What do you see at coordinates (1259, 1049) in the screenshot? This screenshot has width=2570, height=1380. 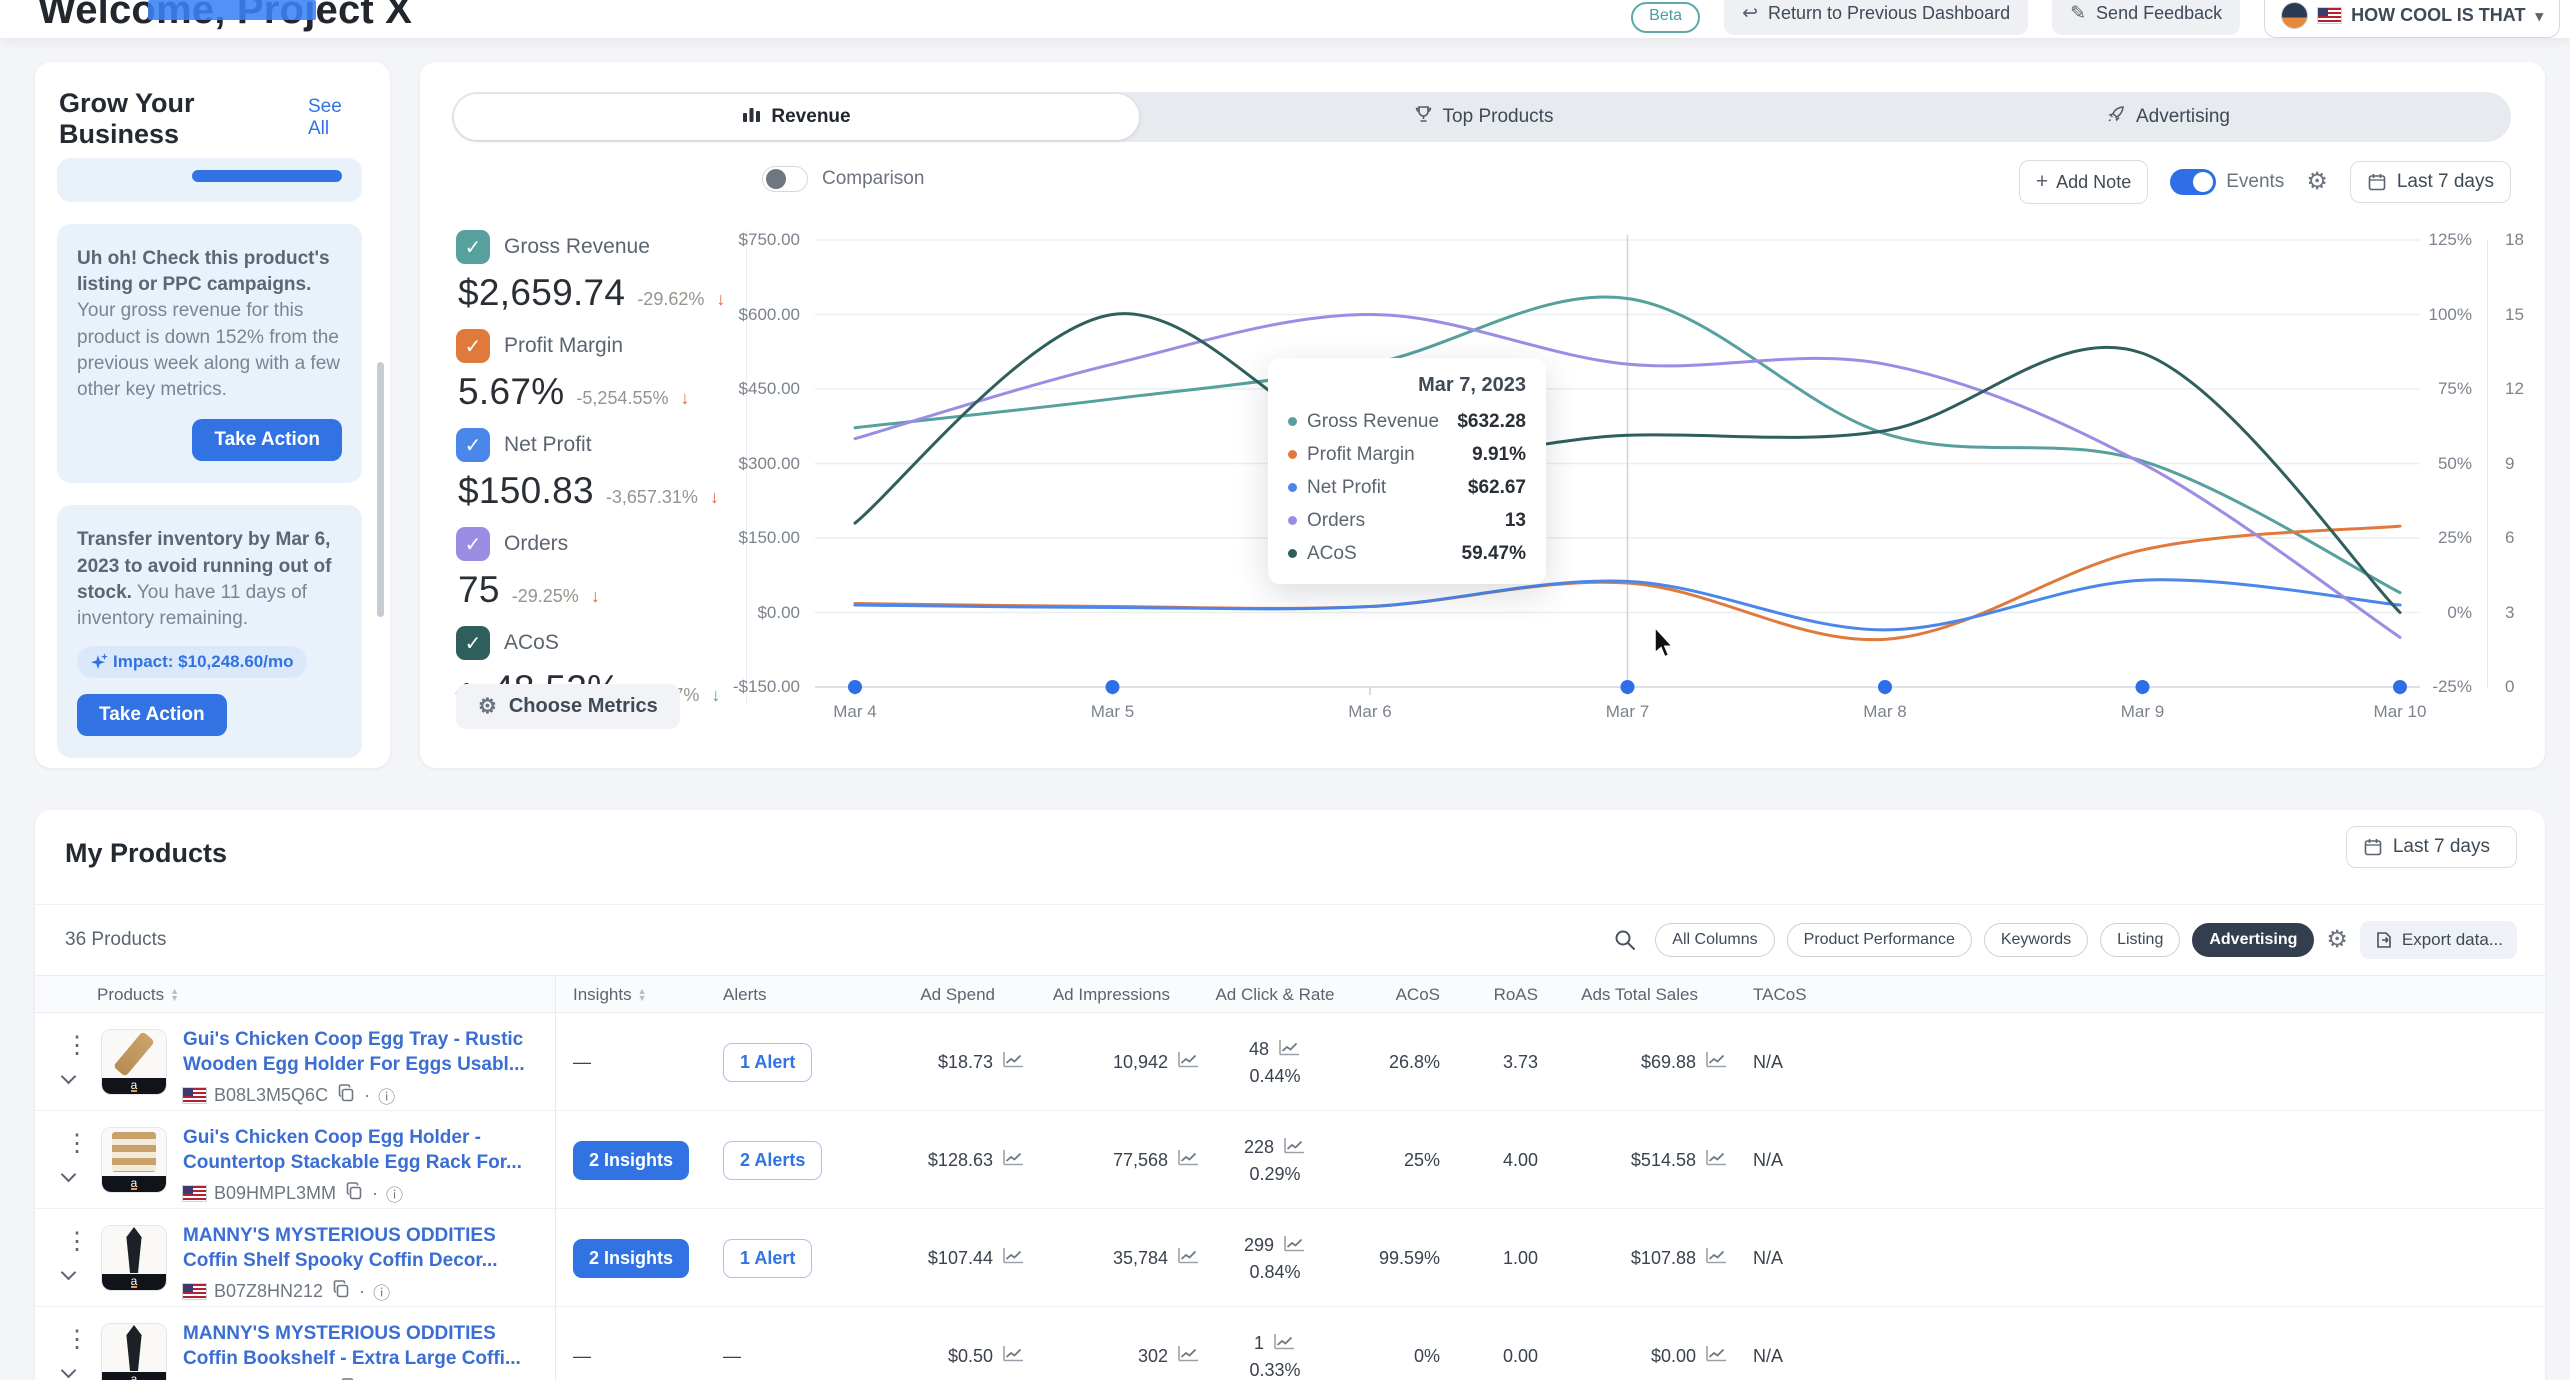 I see `clicks-count: 48` at bounding box center [1259, 1049].